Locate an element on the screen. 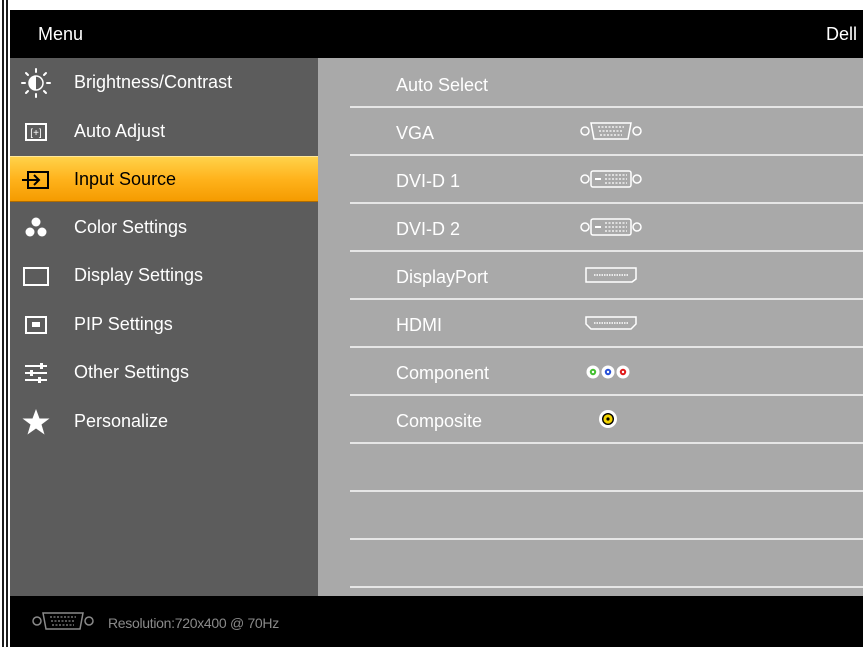  menu-title: Menu is located at coordinates (61, 34).